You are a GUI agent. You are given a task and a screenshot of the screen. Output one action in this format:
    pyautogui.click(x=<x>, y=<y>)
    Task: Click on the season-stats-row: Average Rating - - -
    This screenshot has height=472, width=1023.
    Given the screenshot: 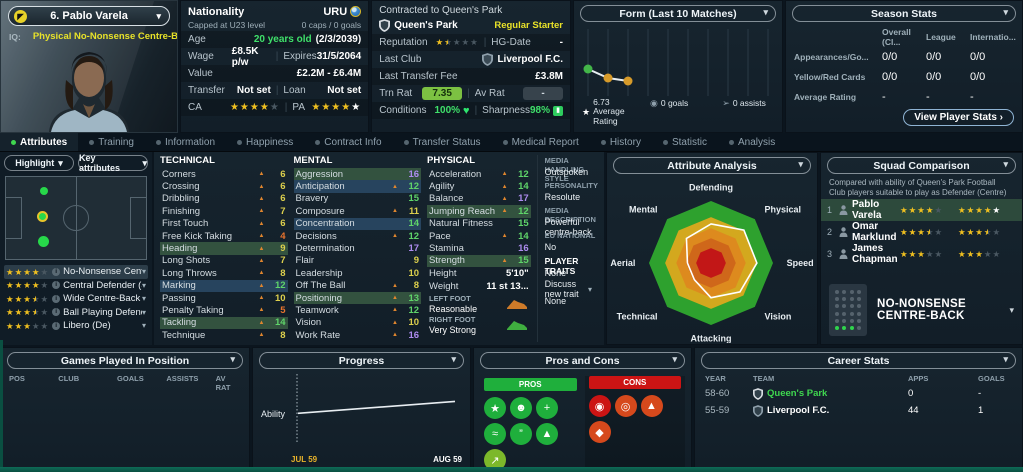 What is the action you would take?
    pyautogui.click(x=884, y=97)
    